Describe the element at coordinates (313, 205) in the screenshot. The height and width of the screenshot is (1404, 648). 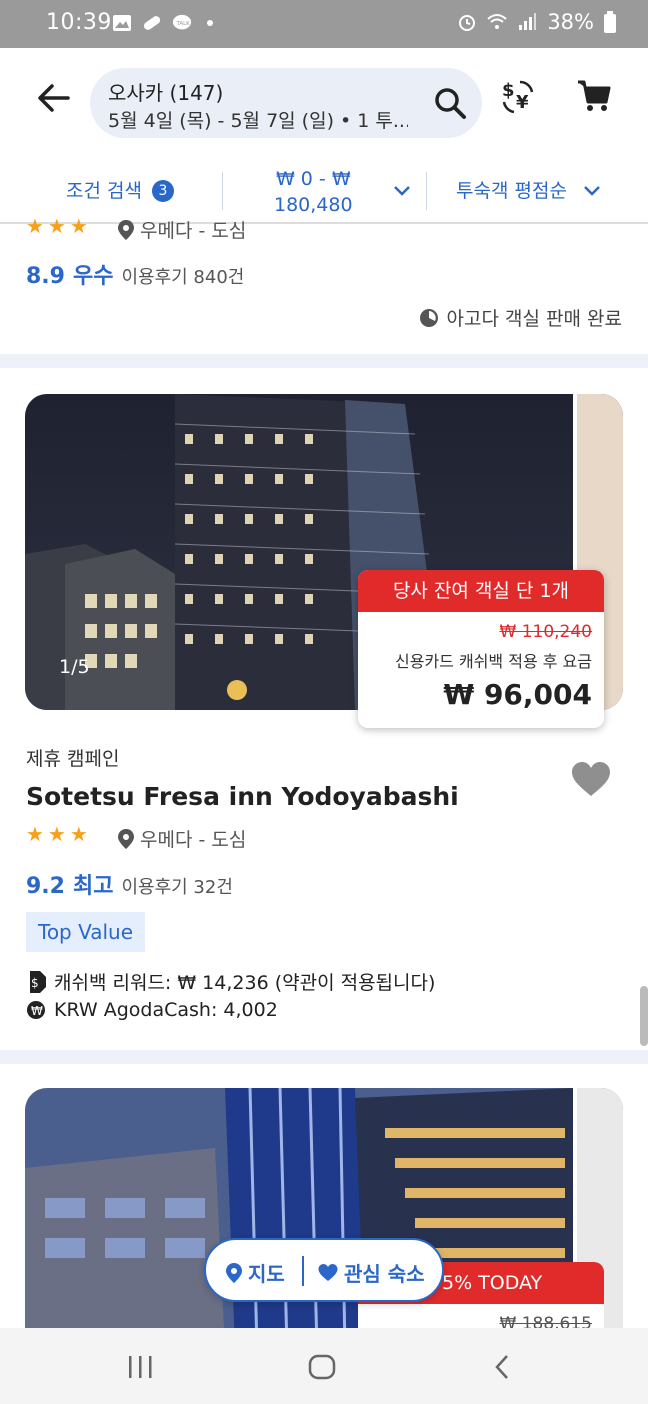
I see `price-range-line2: 180,480` at that location.